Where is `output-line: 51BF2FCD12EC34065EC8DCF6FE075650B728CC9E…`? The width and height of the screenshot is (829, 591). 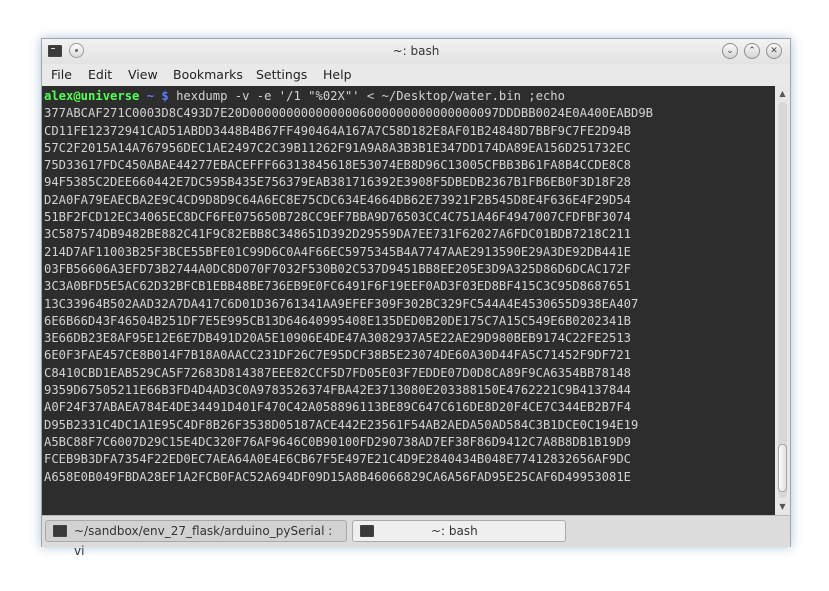 output-line: 51BF2FCD12EC34065EC8DCF6FE075650B728CC9E… is located at coordinates (337, 217).